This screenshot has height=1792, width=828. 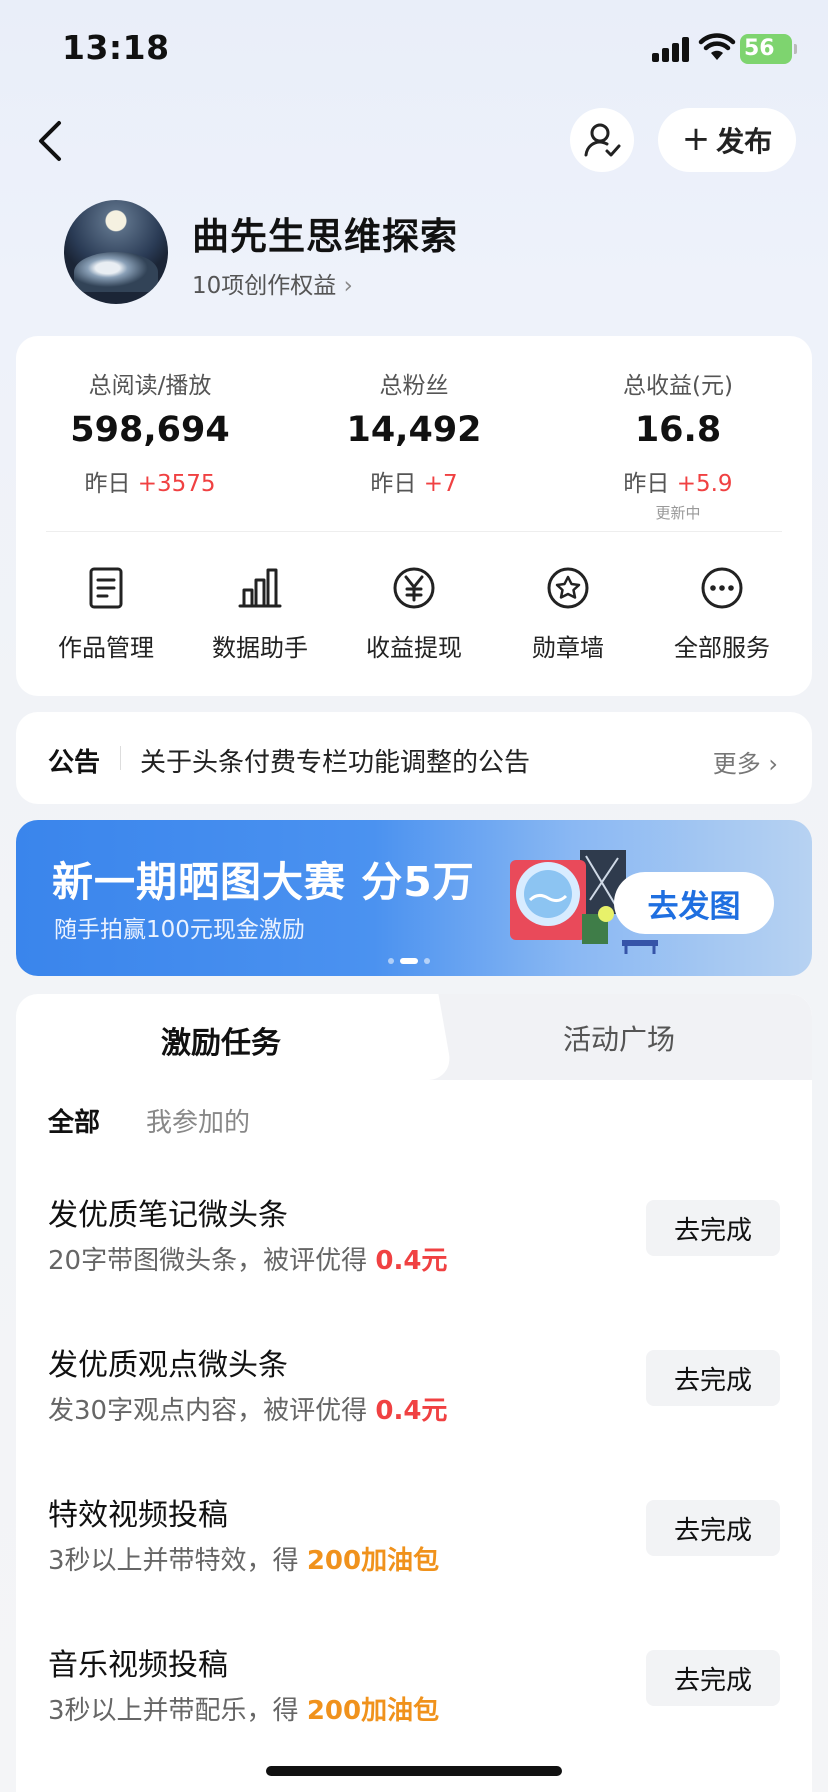 I want to click on stat-value: 14,492, so click(x=414, y=430).